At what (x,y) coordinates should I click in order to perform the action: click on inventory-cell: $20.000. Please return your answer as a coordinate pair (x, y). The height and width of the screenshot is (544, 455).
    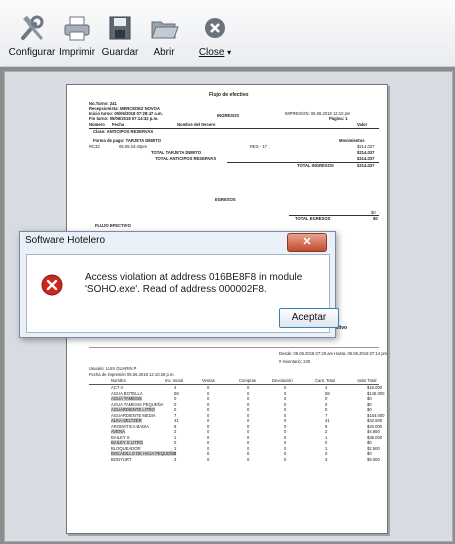
    Looking at the image, I should click on (375, 426).